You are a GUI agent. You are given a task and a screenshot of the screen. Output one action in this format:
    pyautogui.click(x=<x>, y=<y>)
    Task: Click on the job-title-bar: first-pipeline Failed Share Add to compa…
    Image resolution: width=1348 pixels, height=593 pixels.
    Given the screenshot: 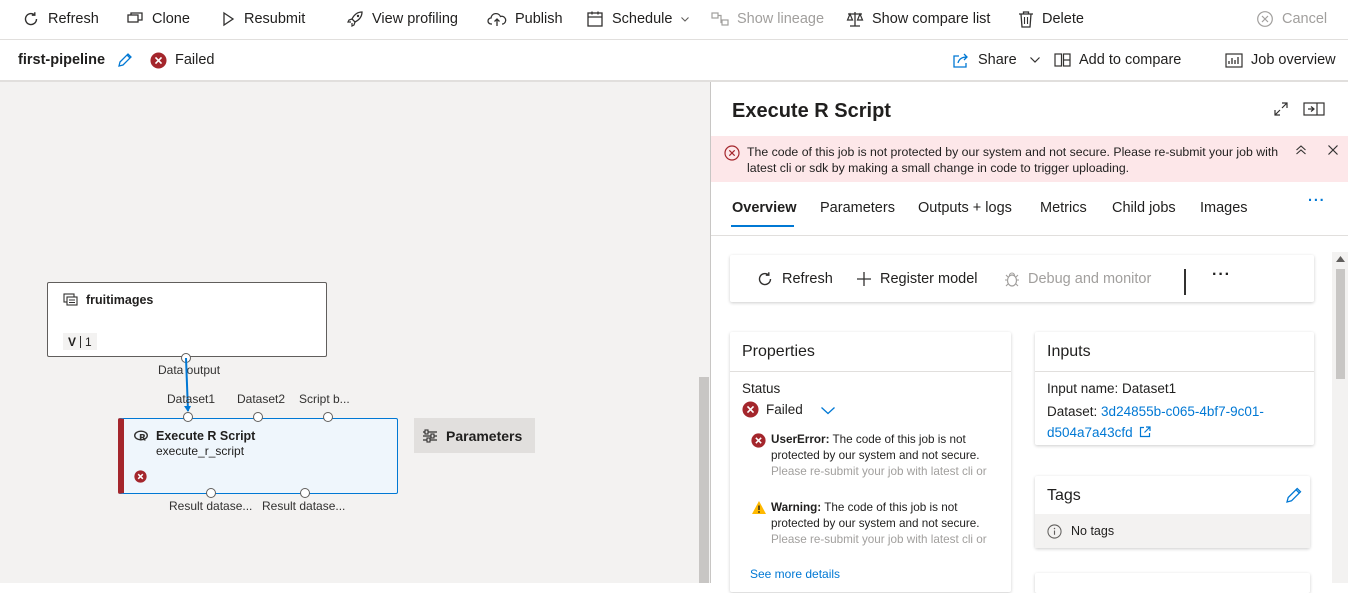 What is the action you would take?
    pyautogui.click(x=674, y=61)
    